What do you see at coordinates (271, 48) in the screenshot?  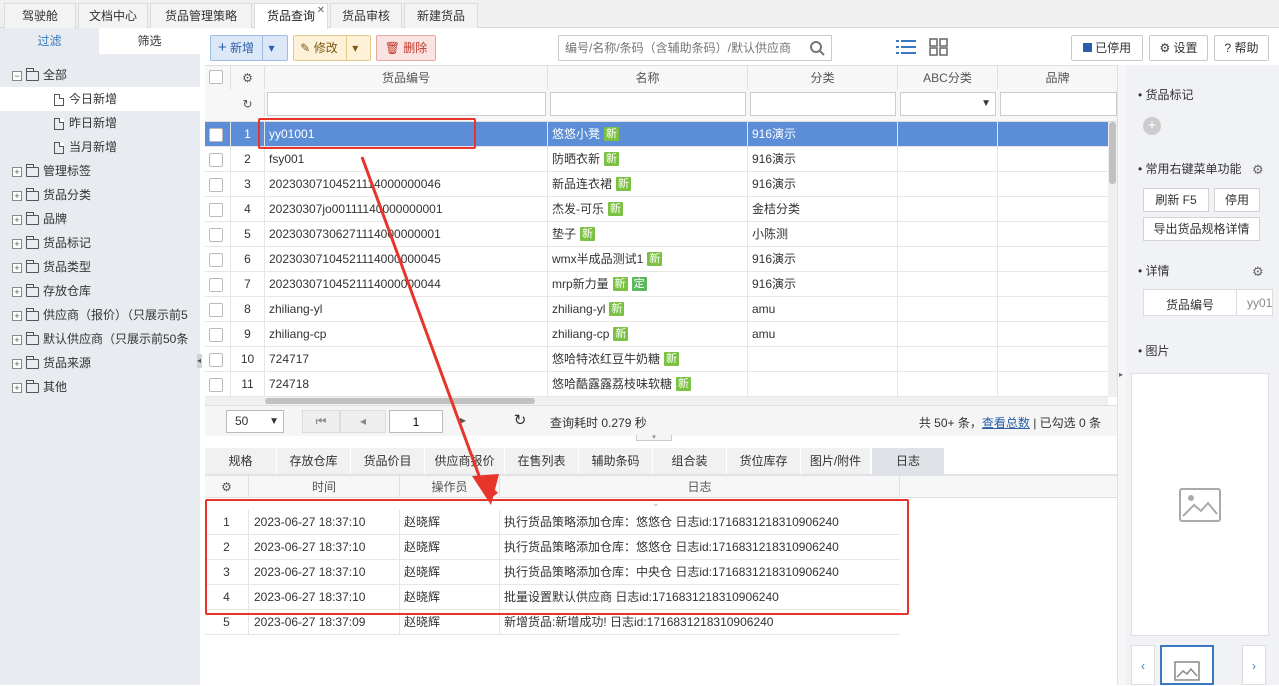 I see `chevron-down-icon: ▾` at bounding box center [271, 48].